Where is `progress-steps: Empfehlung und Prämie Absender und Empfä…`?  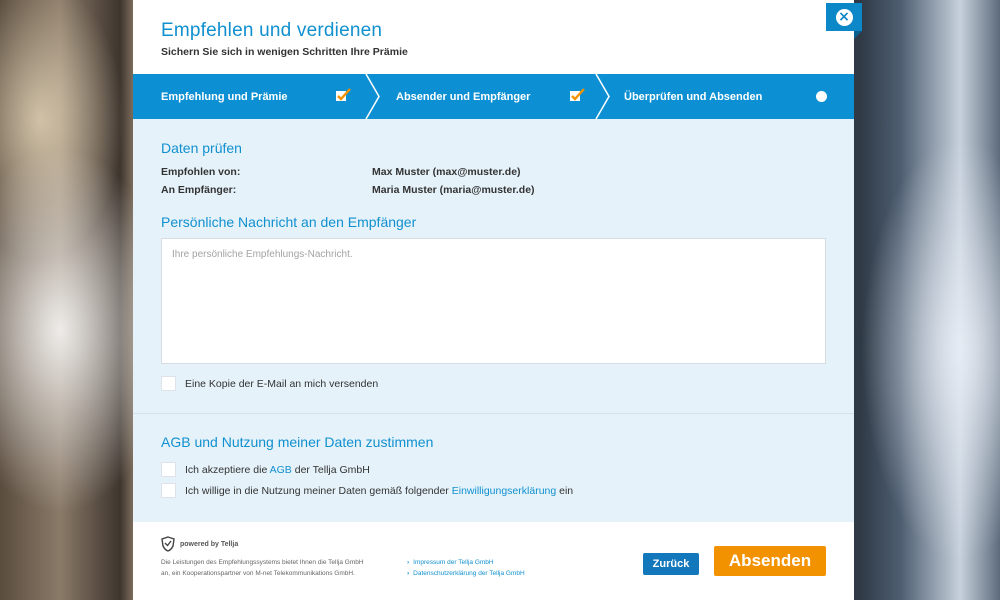 progress-steps: Empfehlung und Prämie Absender und Empfä… is located at coordinates (493, 96).